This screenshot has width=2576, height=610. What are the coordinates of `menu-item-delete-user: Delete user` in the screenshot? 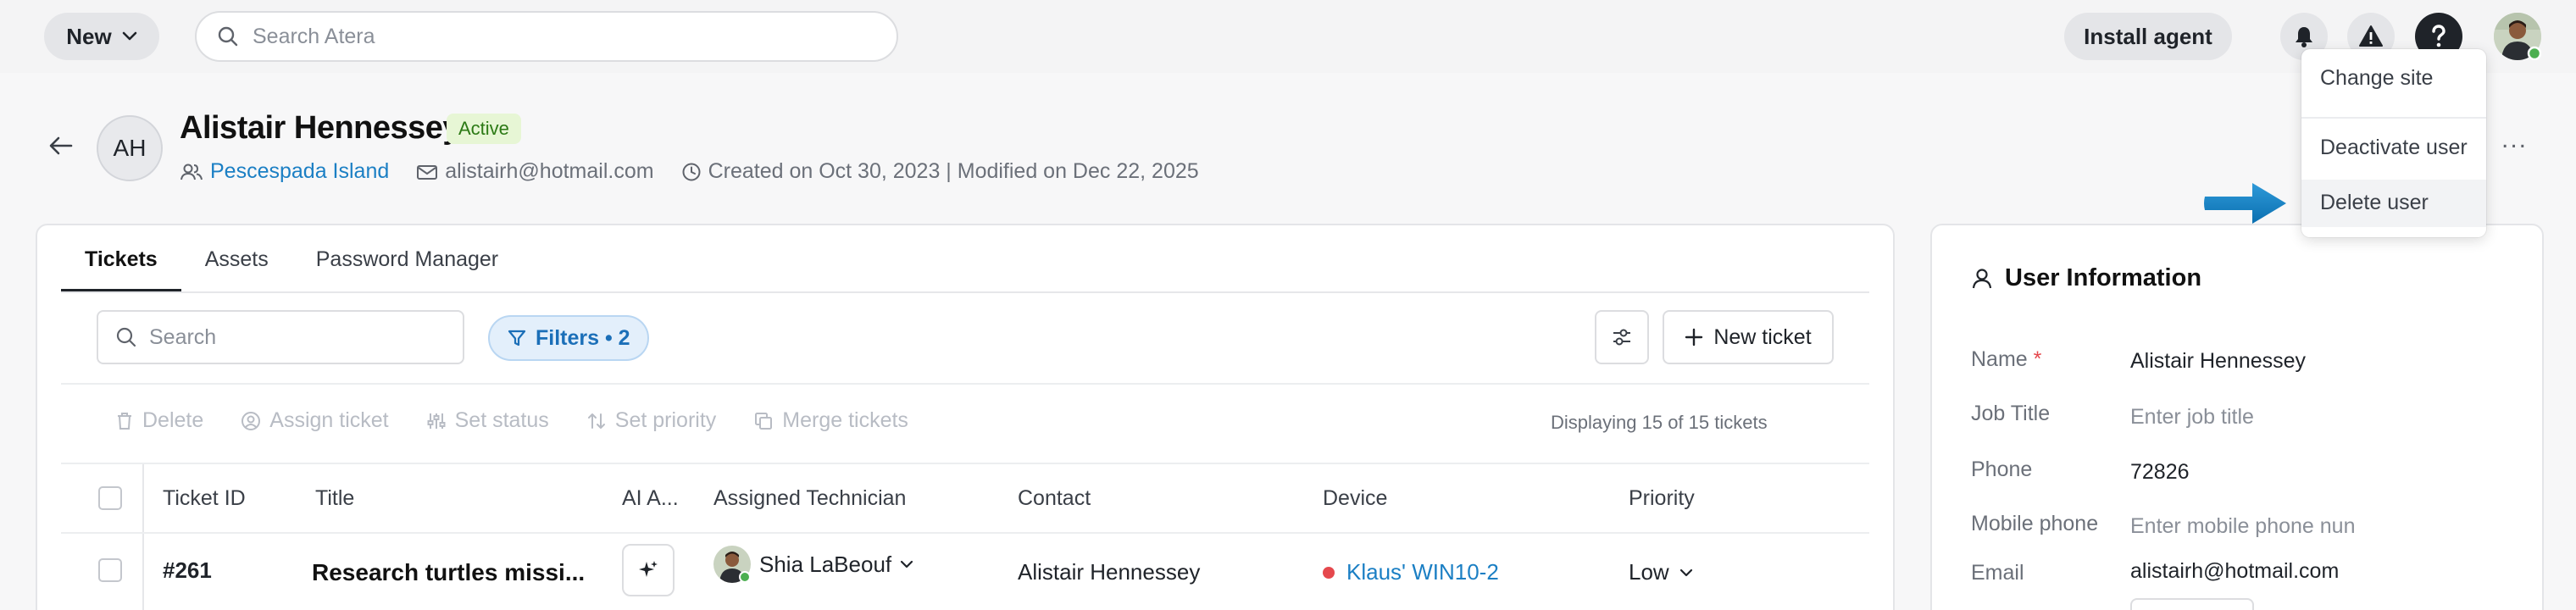 It's located at (2374, 203).